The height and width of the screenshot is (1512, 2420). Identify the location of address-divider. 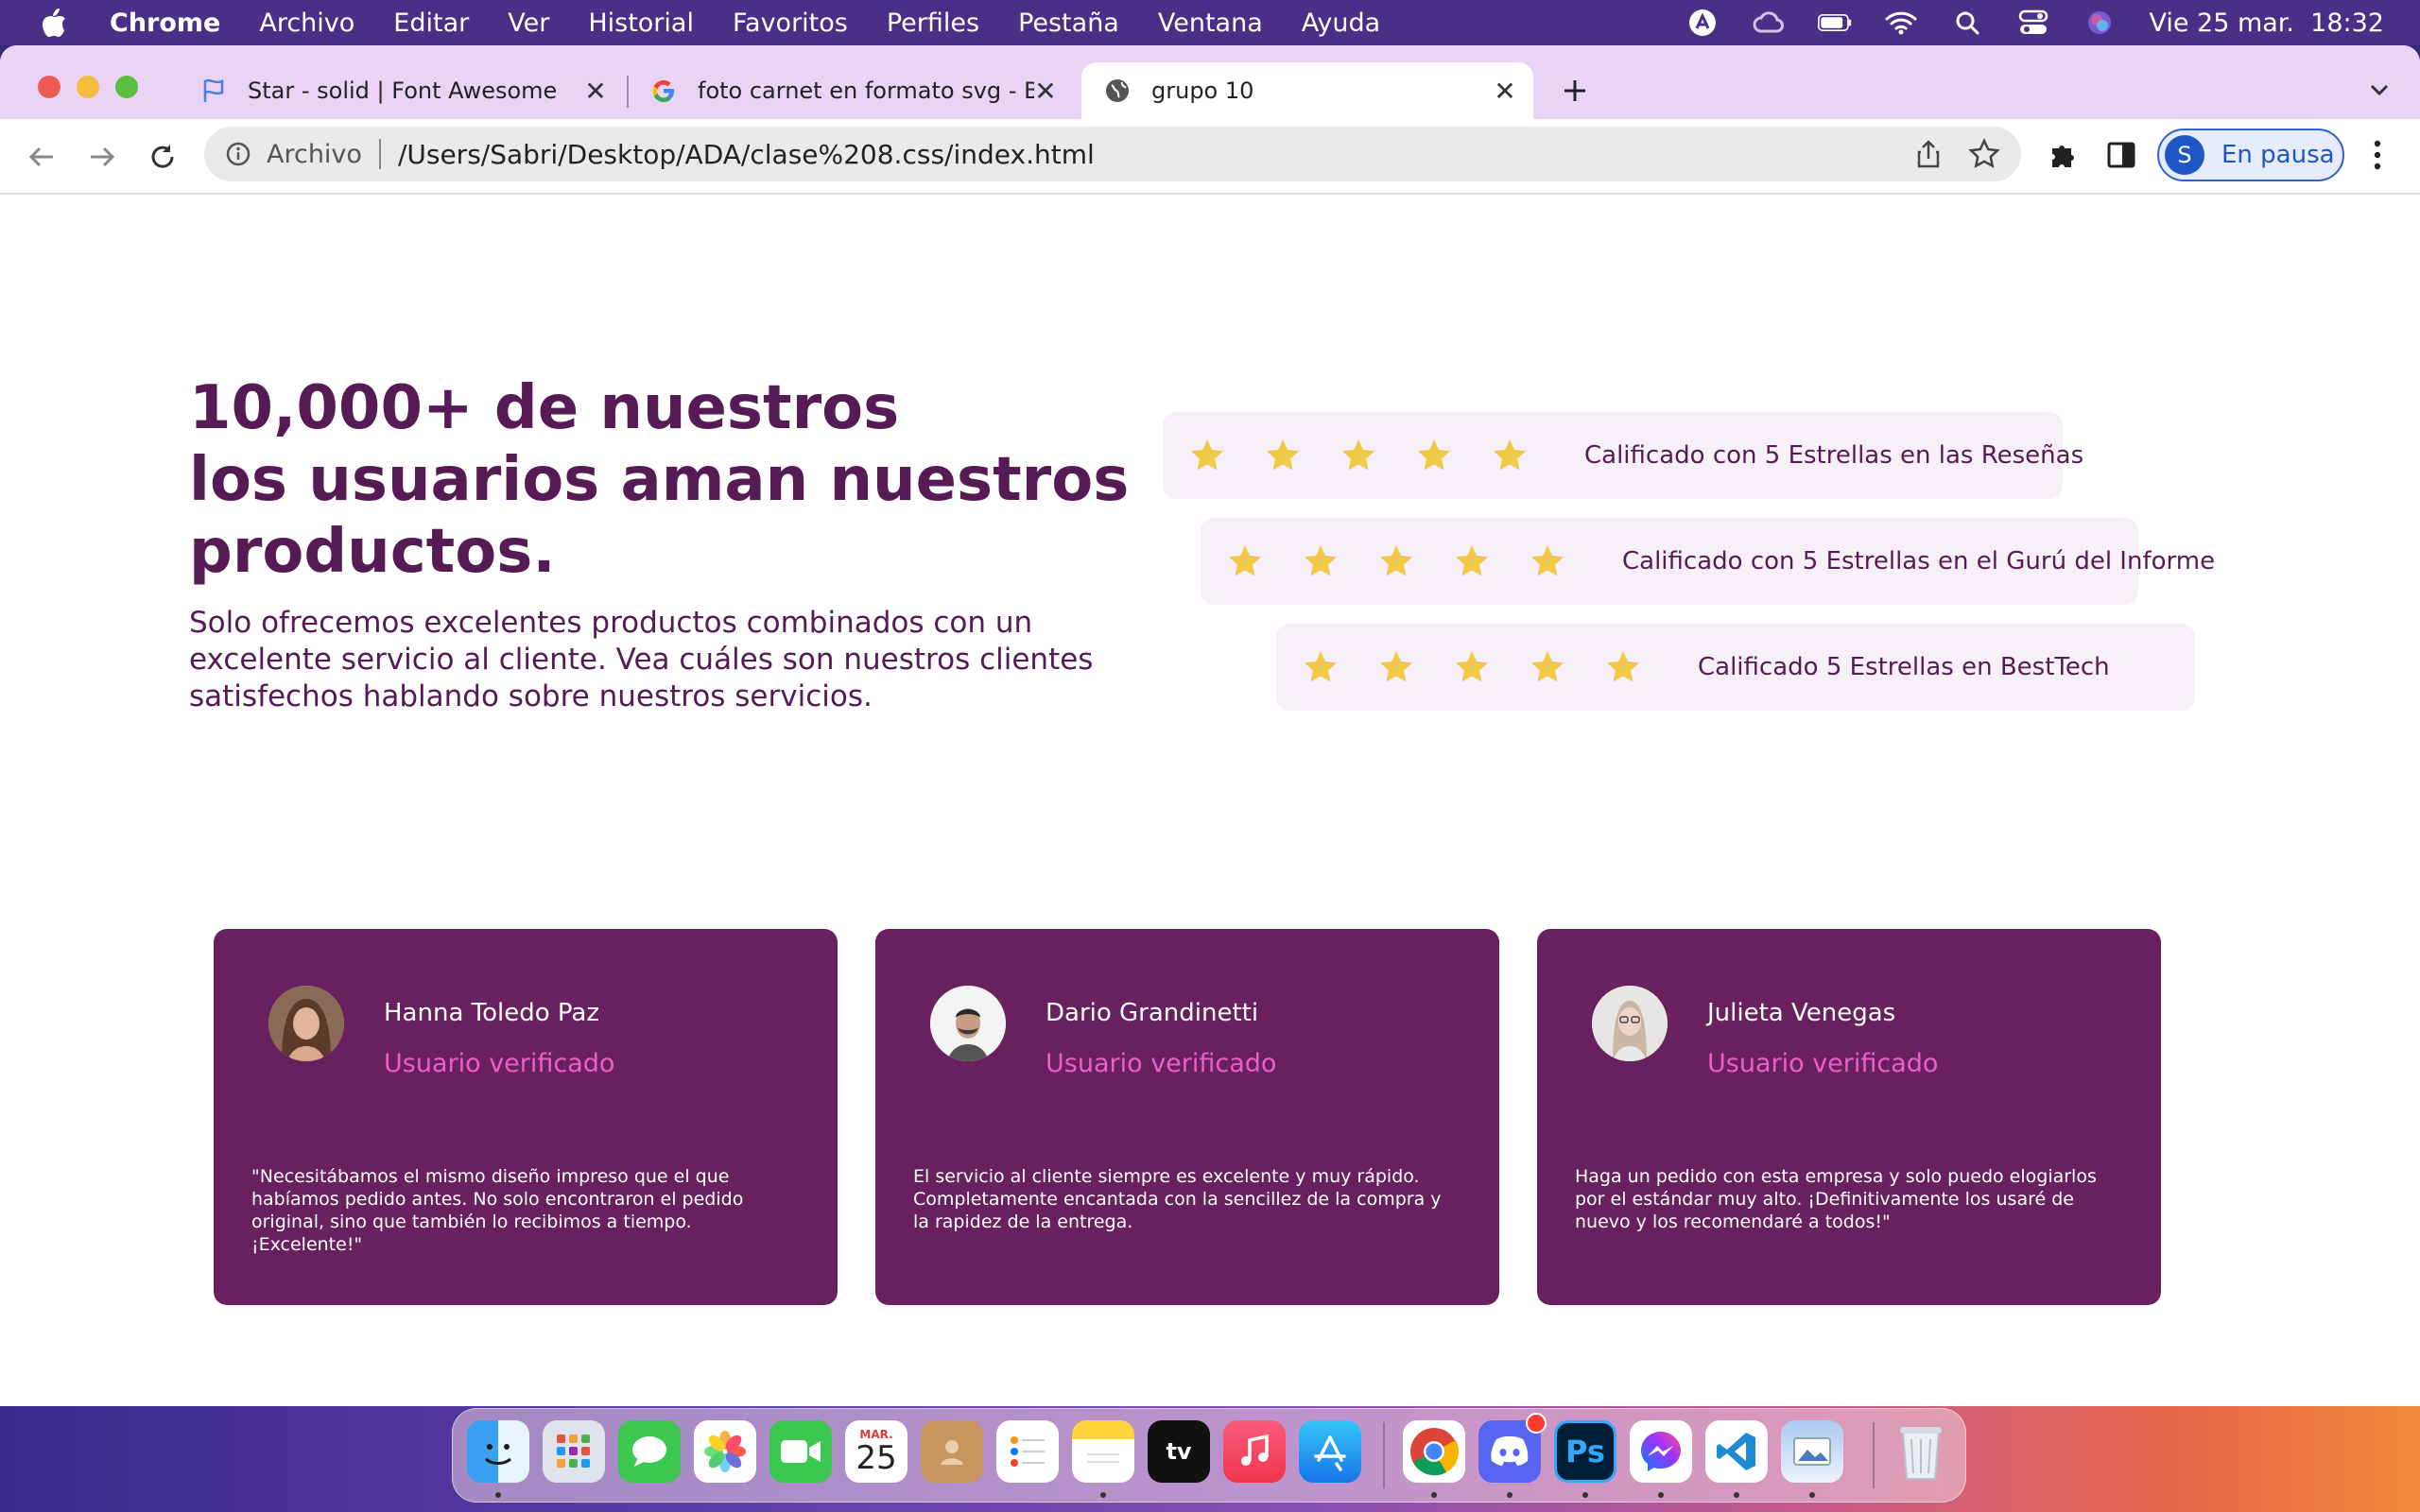
(379, 154).